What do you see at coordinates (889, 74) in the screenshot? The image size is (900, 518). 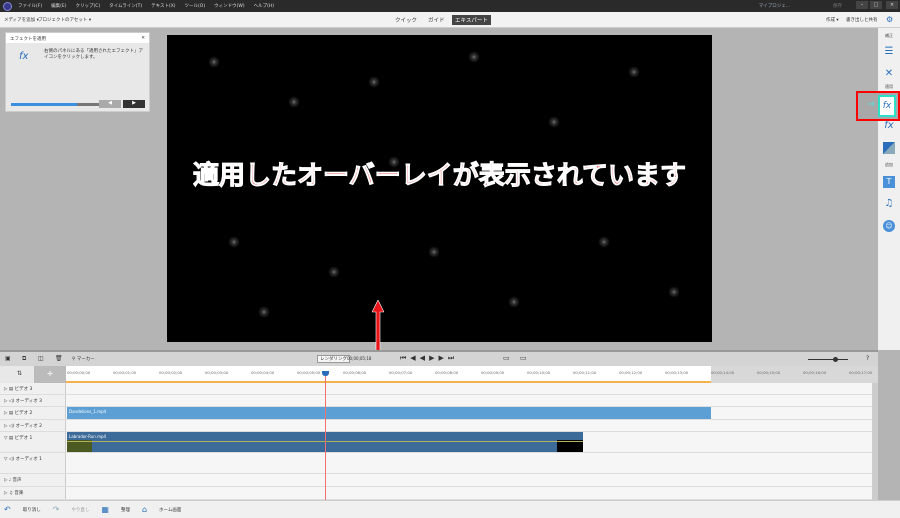 I see `tools-icon: ✕` at bounding box center [889, 74].